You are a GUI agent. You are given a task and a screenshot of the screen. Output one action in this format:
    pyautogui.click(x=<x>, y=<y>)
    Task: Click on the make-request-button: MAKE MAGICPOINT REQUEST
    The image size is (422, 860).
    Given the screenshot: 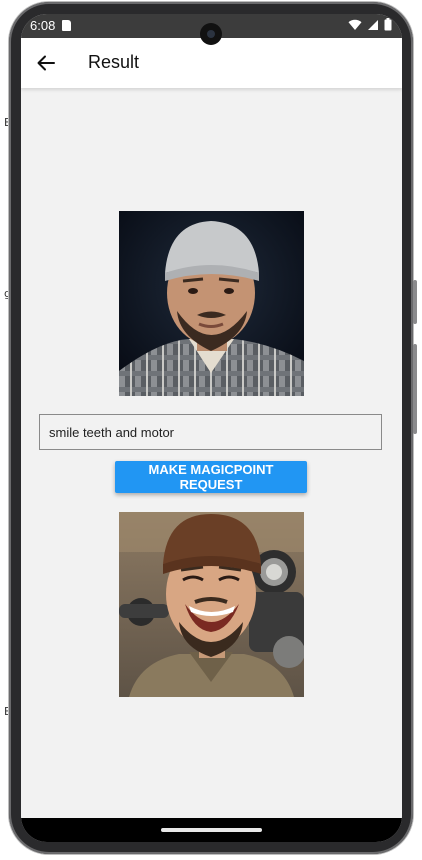 What is the action you would take?
    pyautogui.click(x=211, y=477)
    